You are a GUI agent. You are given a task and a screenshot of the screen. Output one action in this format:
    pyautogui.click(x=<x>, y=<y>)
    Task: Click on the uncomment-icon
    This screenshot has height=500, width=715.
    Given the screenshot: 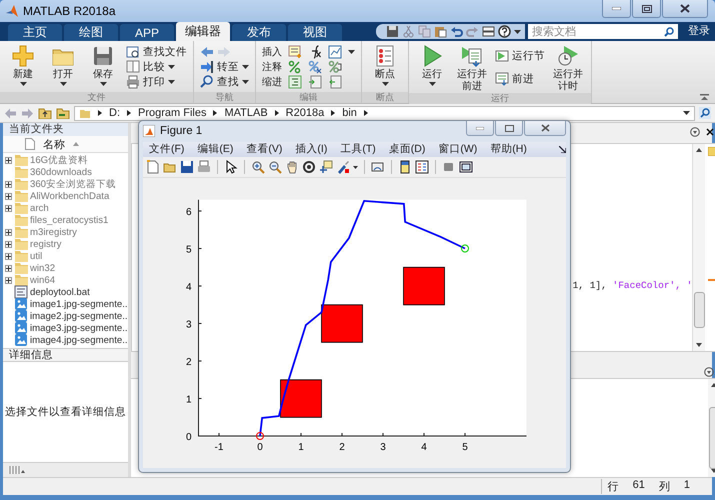 What is the action you would take?
    pyautogui.click(x=315, y=67)
    